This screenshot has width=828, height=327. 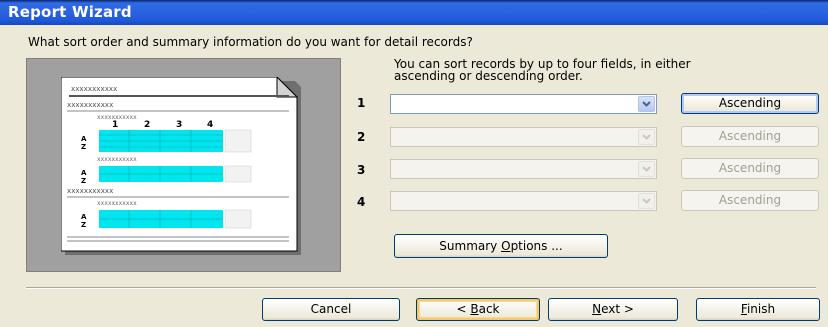 What do you see at coordinates (478, 309) in the screenshot?
I see `back-button: < Back` at bounding box center [478, 309].